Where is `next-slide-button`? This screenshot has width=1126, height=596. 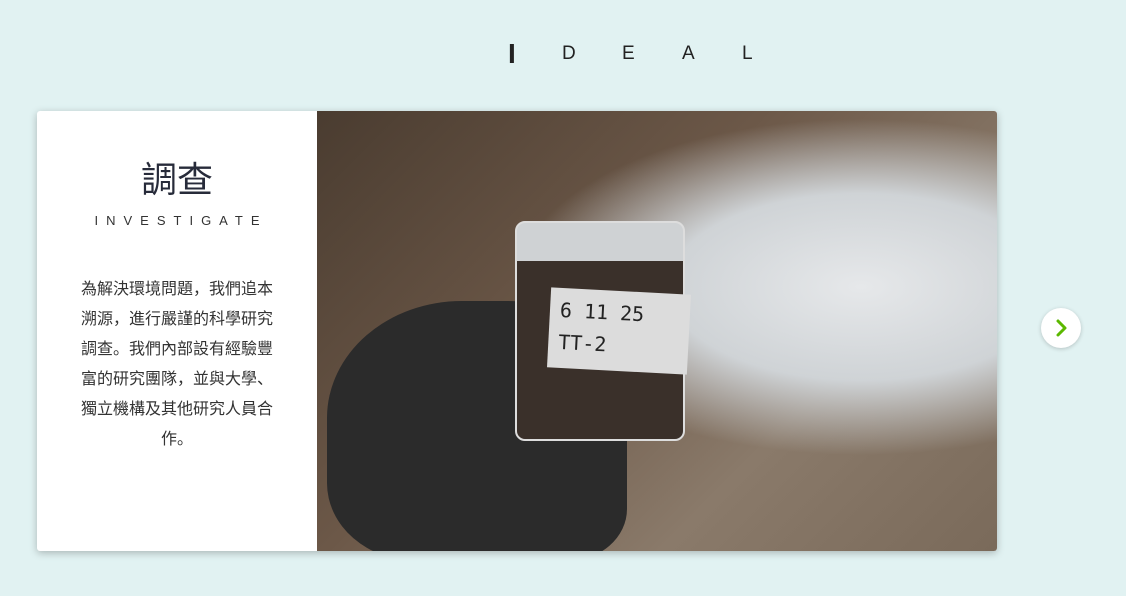 next-slide-button is located at coordinates (1061, 328).